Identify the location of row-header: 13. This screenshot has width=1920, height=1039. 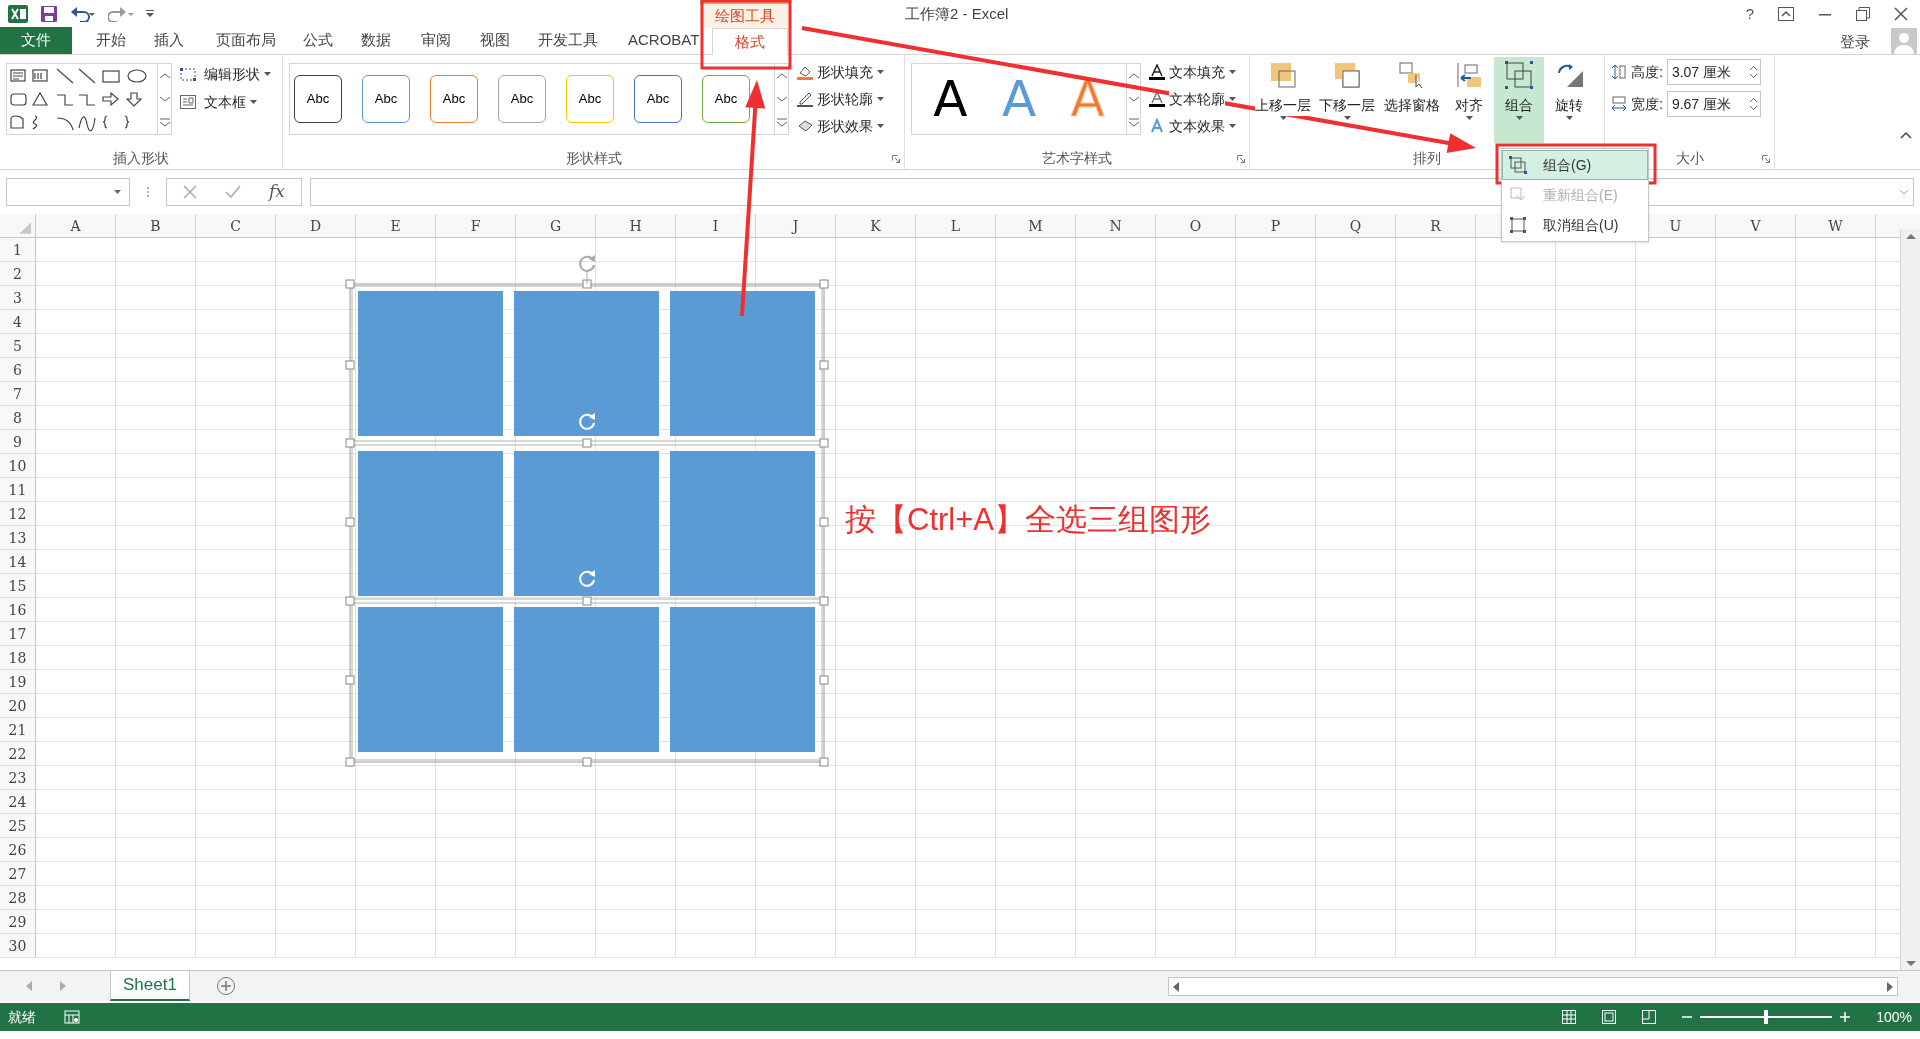
(18, 537).